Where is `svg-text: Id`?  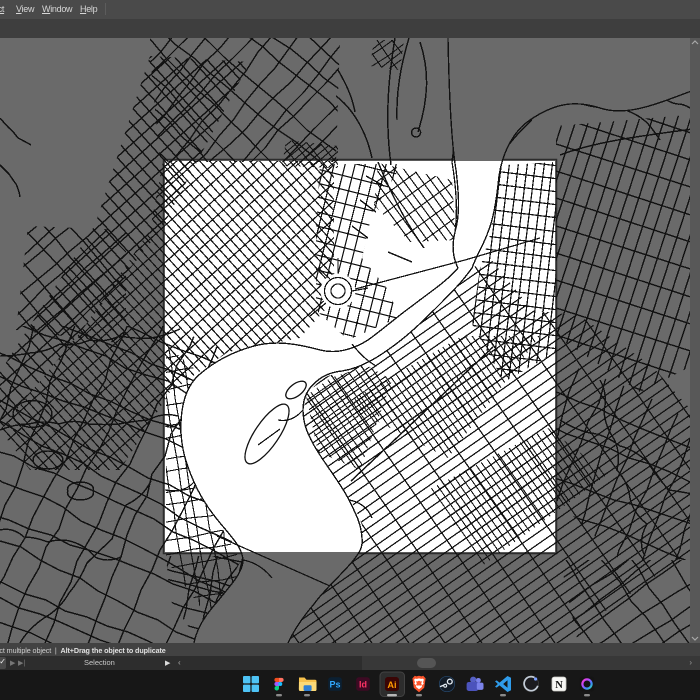
svg-text: Id is located at coordinates (363, 685).